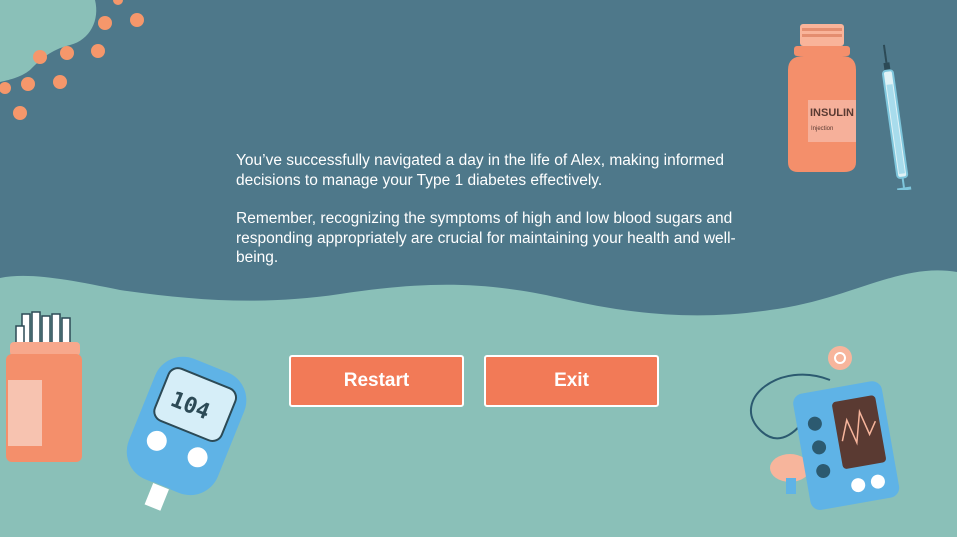 Image resolution: width=957 pixels, height=537 pixels. What do you see at coordinates (896, 117) in the screenshot?
I see `syringe-icon` at bounding box center [896, 117].